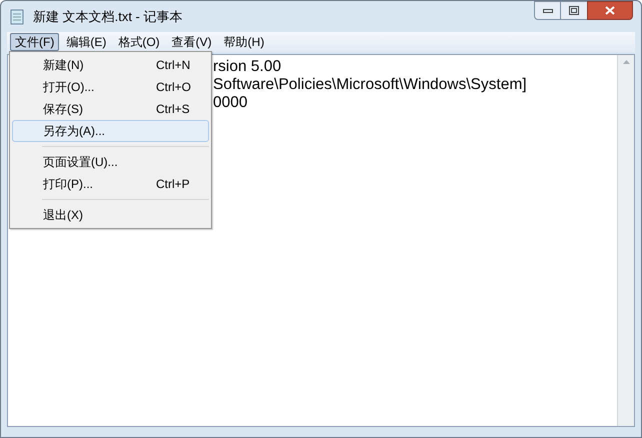  What do you see at coordinates (370, 85) in the screenshot?
I see `document-line: Software\Policies\Microsoft\Windows\System]` at bounding box center [370, 85].